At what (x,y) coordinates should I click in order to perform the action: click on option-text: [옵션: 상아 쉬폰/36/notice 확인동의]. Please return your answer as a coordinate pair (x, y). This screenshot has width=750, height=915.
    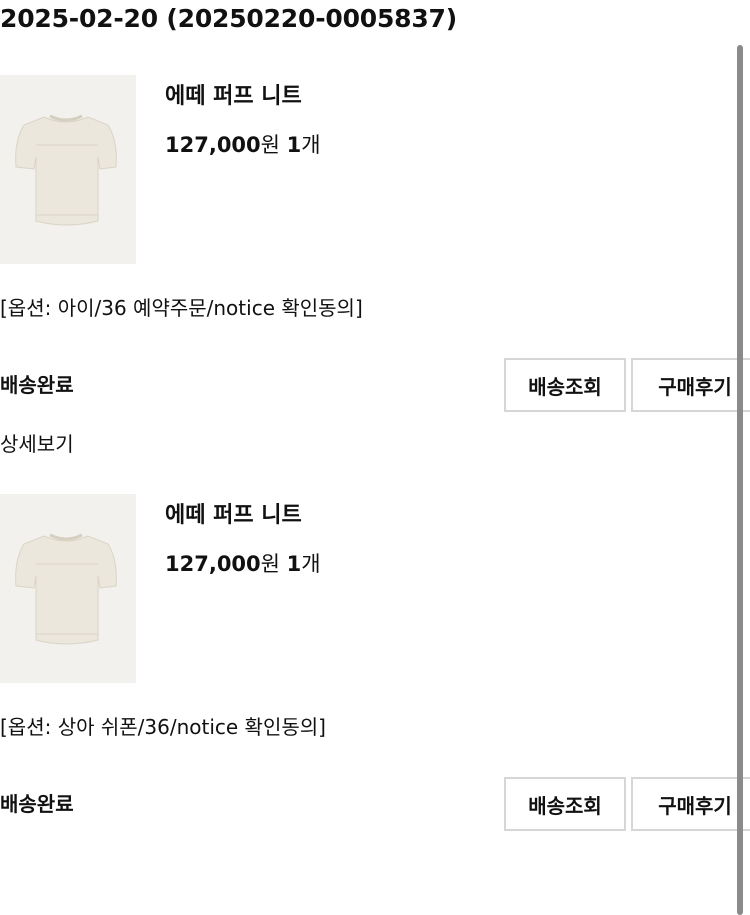
    Looking at the image, I should click on (163, 727).